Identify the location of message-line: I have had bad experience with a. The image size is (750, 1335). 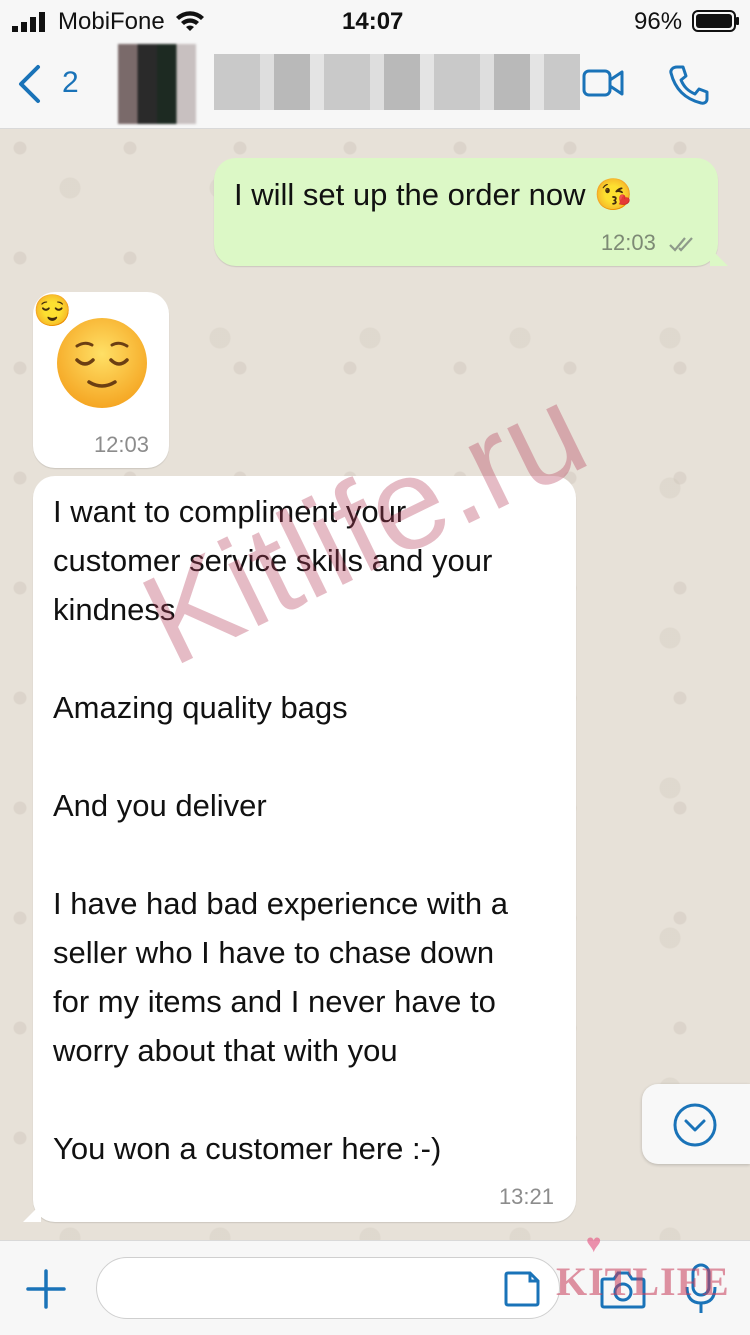
(280, 903).